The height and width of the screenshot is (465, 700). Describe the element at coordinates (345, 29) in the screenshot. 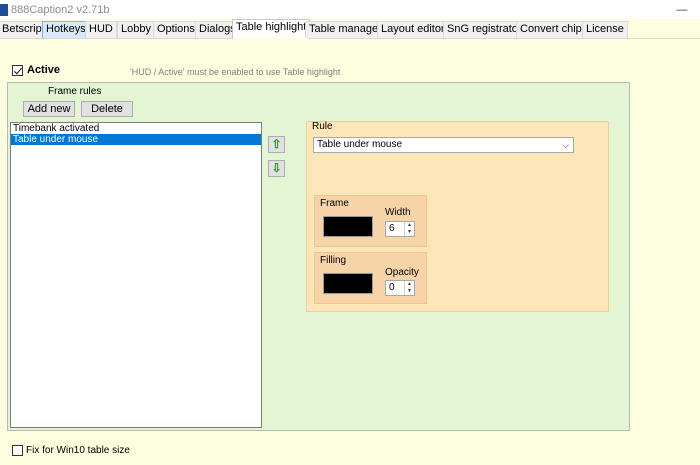

I see `tab-table-manager: Table manager` at that location.